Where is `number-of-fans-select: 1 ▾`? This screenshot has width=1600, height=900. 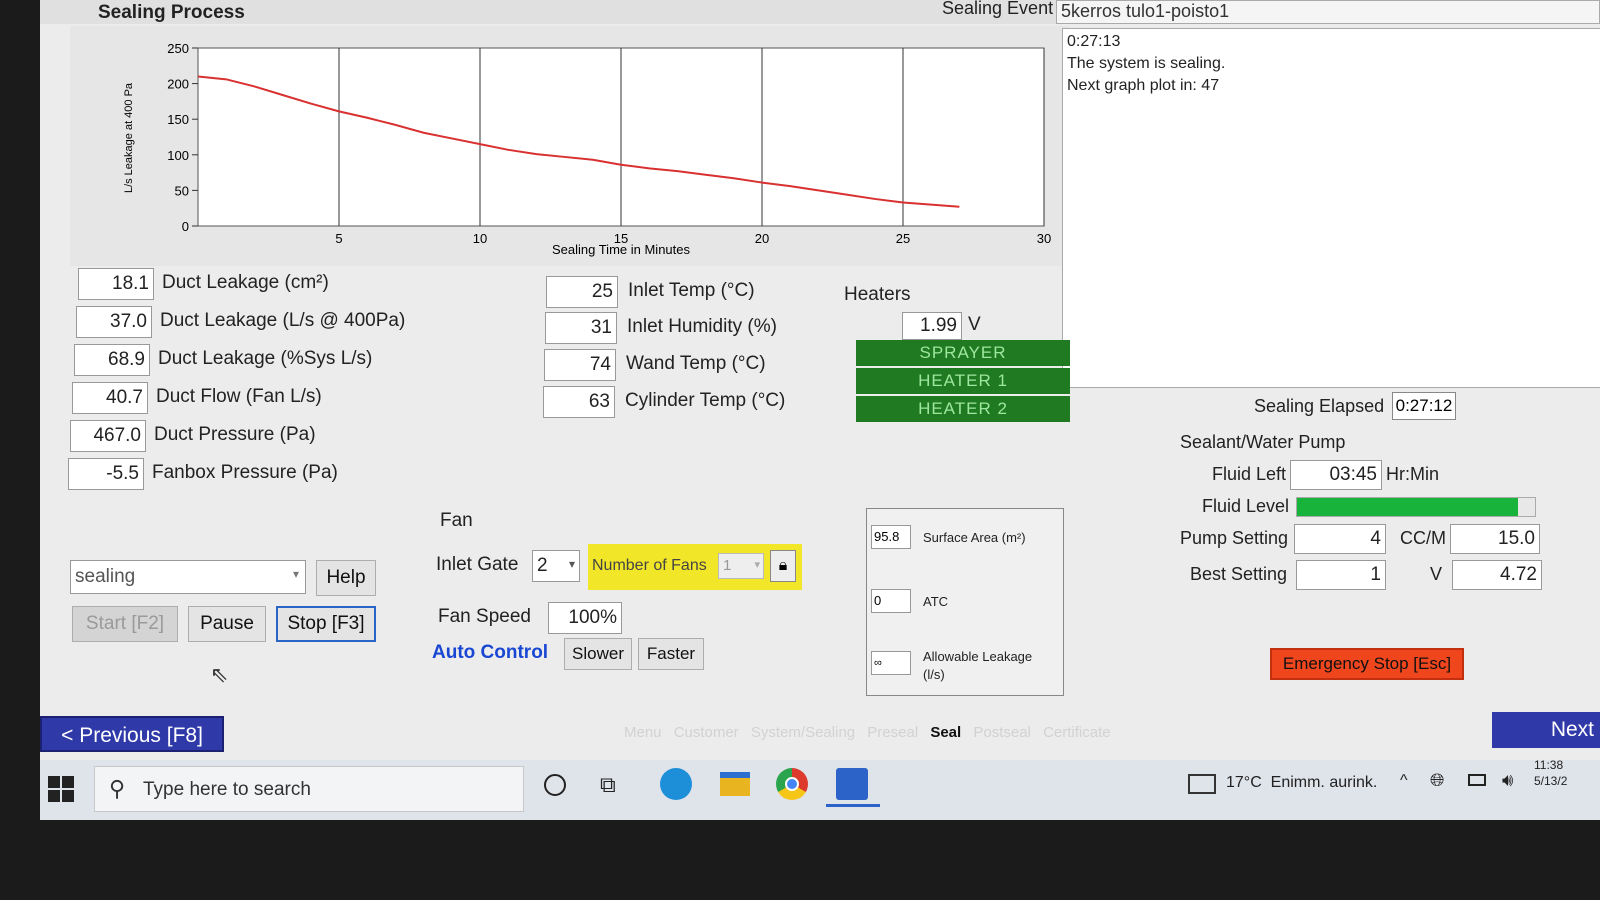 number-of-fans-select: 1 ▾ is located at coordinates (741, 566).